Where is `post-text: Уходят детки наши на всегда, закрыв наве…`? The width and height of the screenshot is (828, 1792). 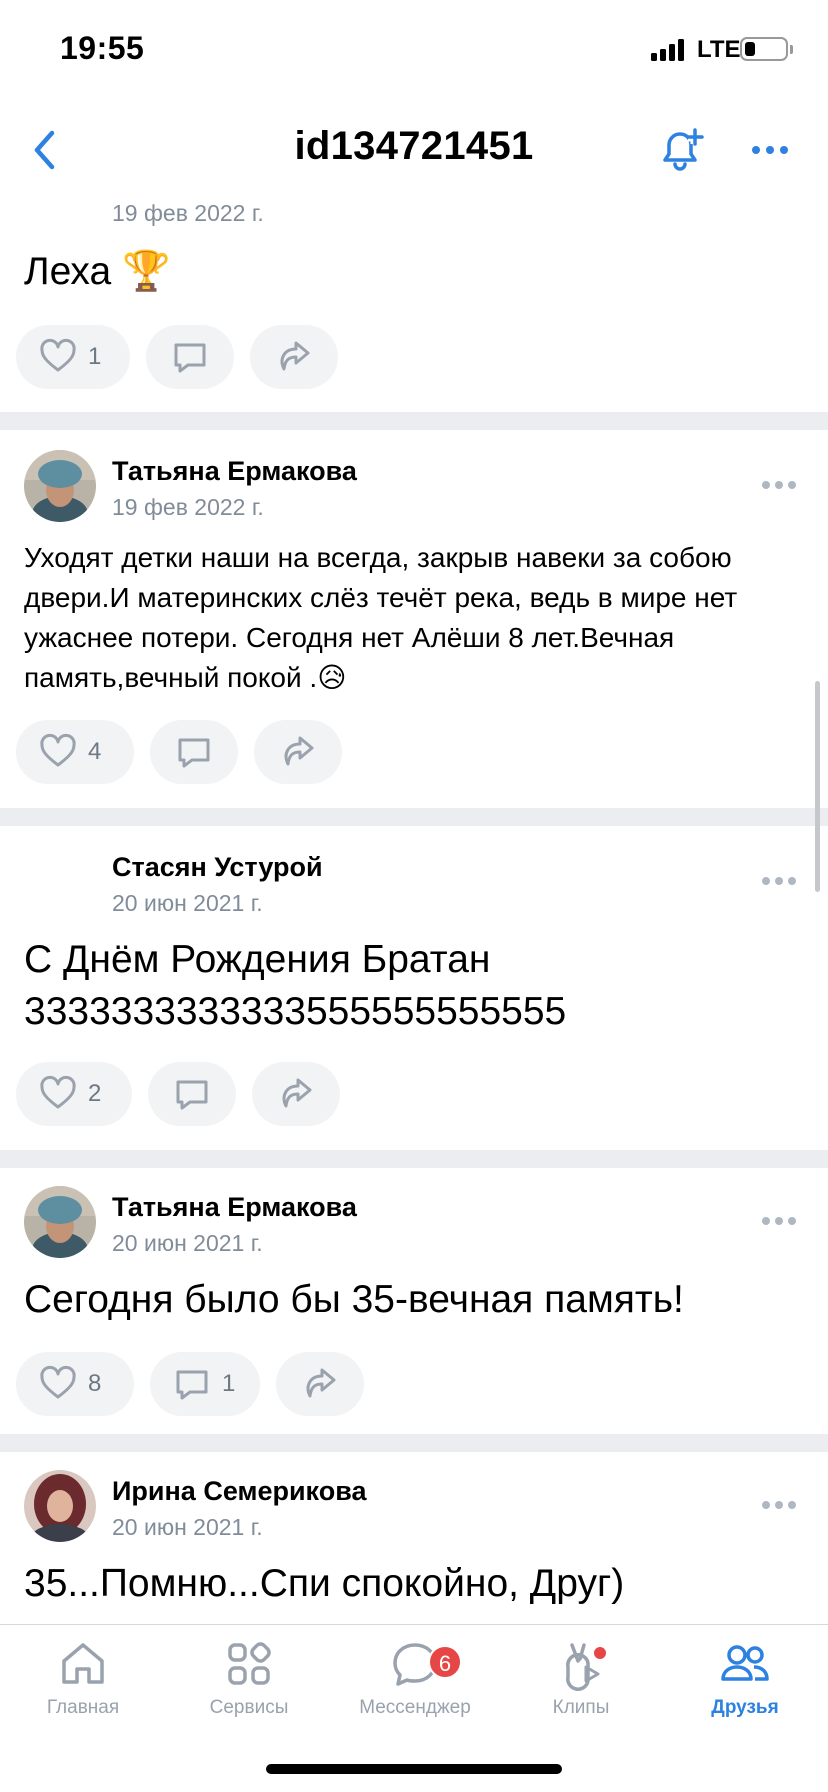
post-text: Уходят детки наши на всегда, закрыв наве… is located at coordinates (381, 617).